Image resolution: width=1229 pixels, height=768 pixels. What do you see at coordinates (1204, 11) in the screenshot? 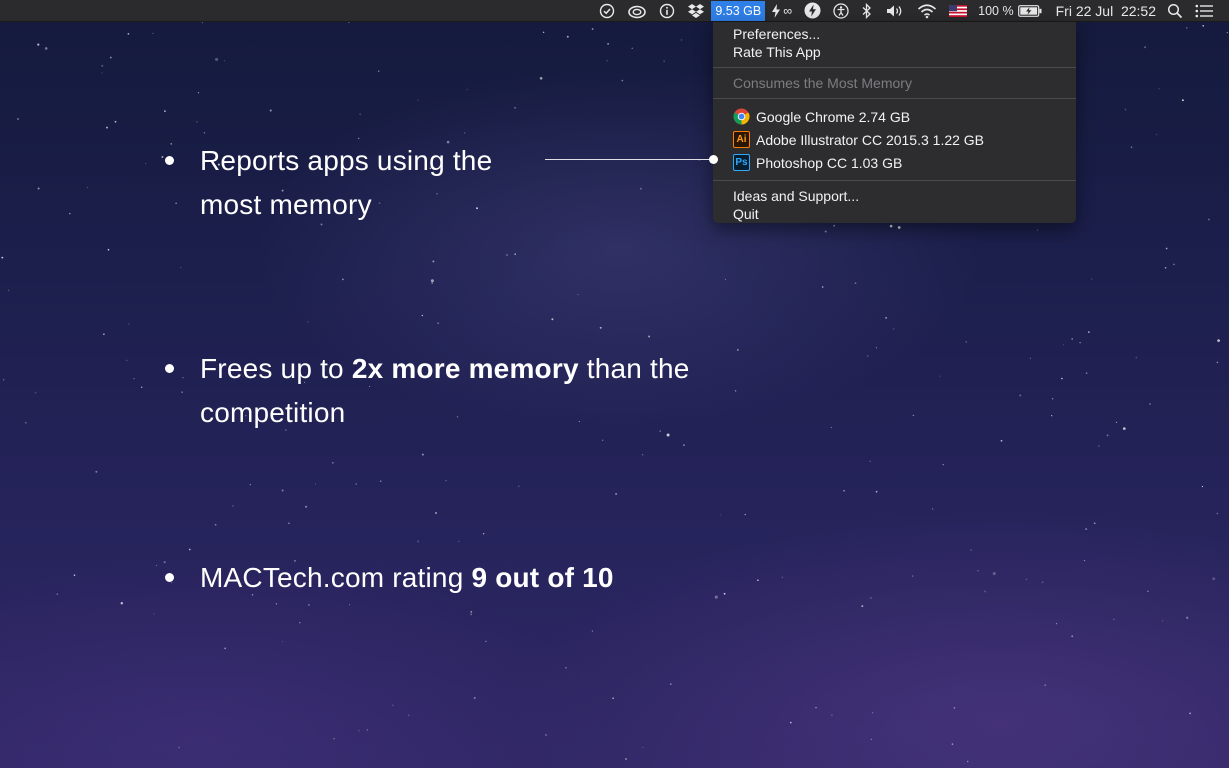
I see `notification-center-icon` at bounding box center [1204, 11].